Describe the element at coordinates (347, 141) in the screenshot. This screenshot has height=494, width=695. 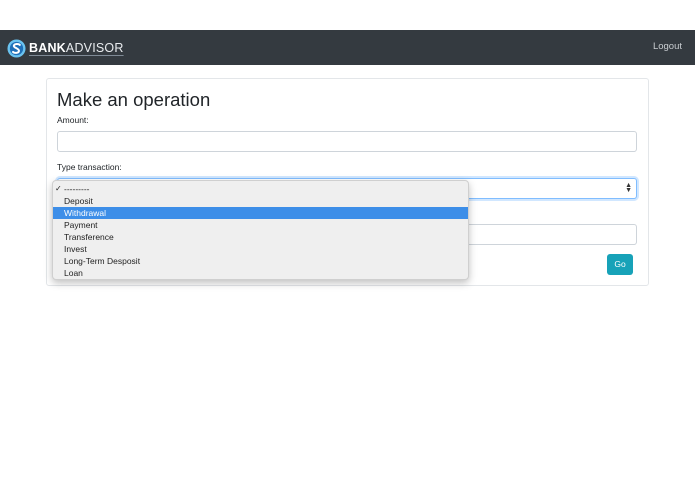
I see `amount-input` at that location.